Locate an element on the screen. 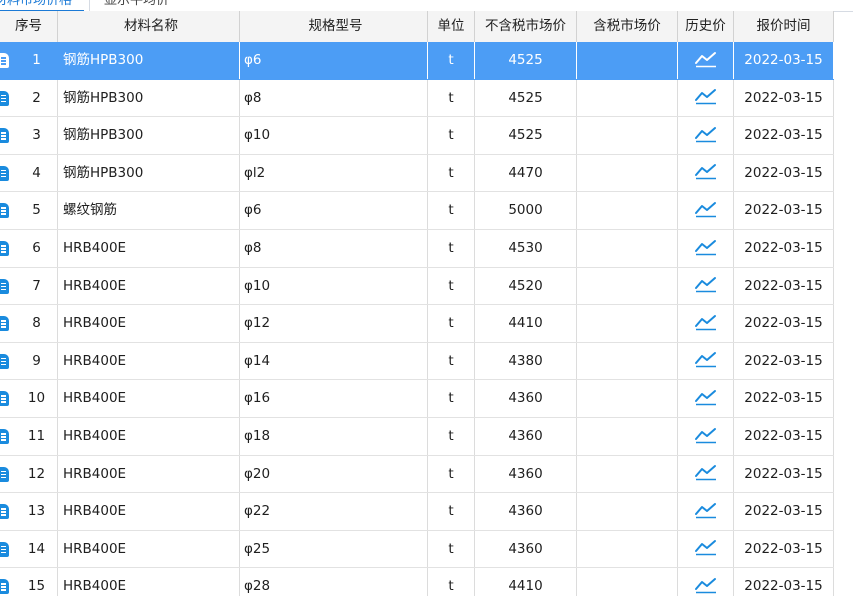 The image size is (853, 596). table-row: 14 HRB400E φ25 t 4360 2022-03-15 is located at coordinates (417, 549).